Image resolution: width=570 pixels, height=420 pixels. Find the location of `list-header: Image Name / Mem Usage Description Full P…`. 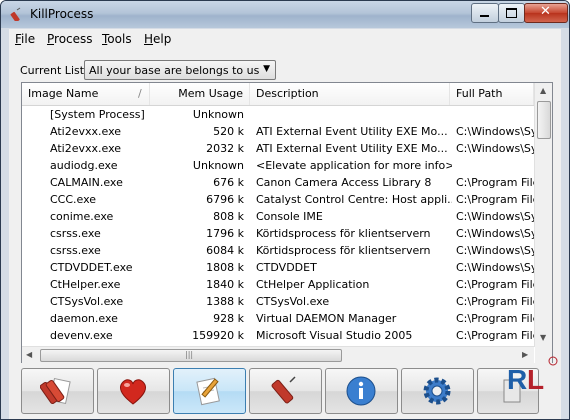

list-header: Image Name / Mem Usage Description Full P… is located at coordinates (278, 94).